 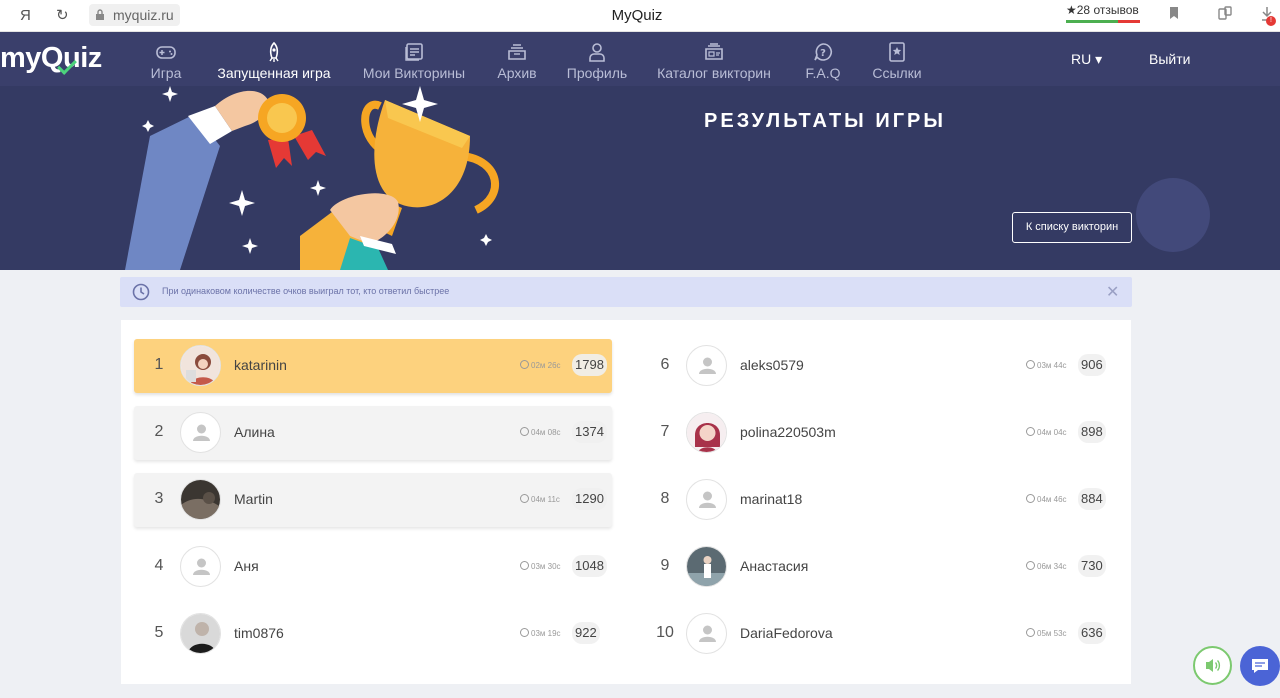 I want to click on chat-button, so click(x=1260, y=666).